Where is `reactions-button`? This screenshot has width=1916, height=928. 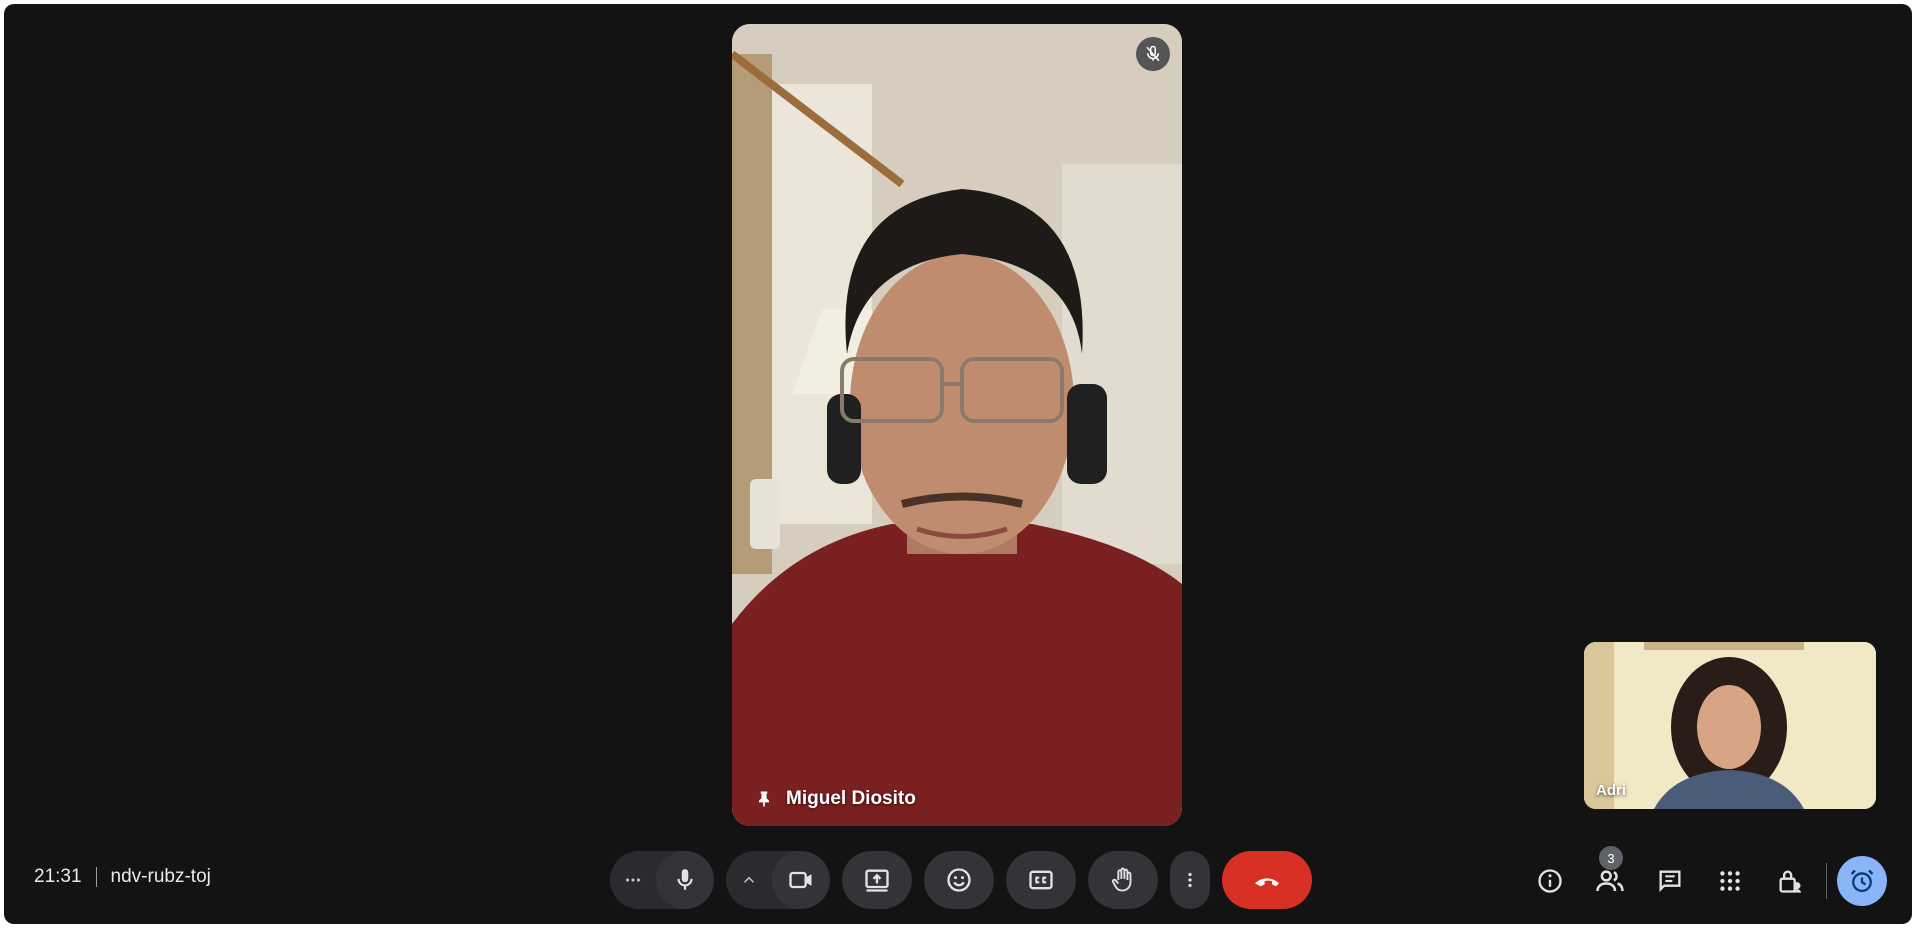
reactions-button is located at coordinates (959, 880).